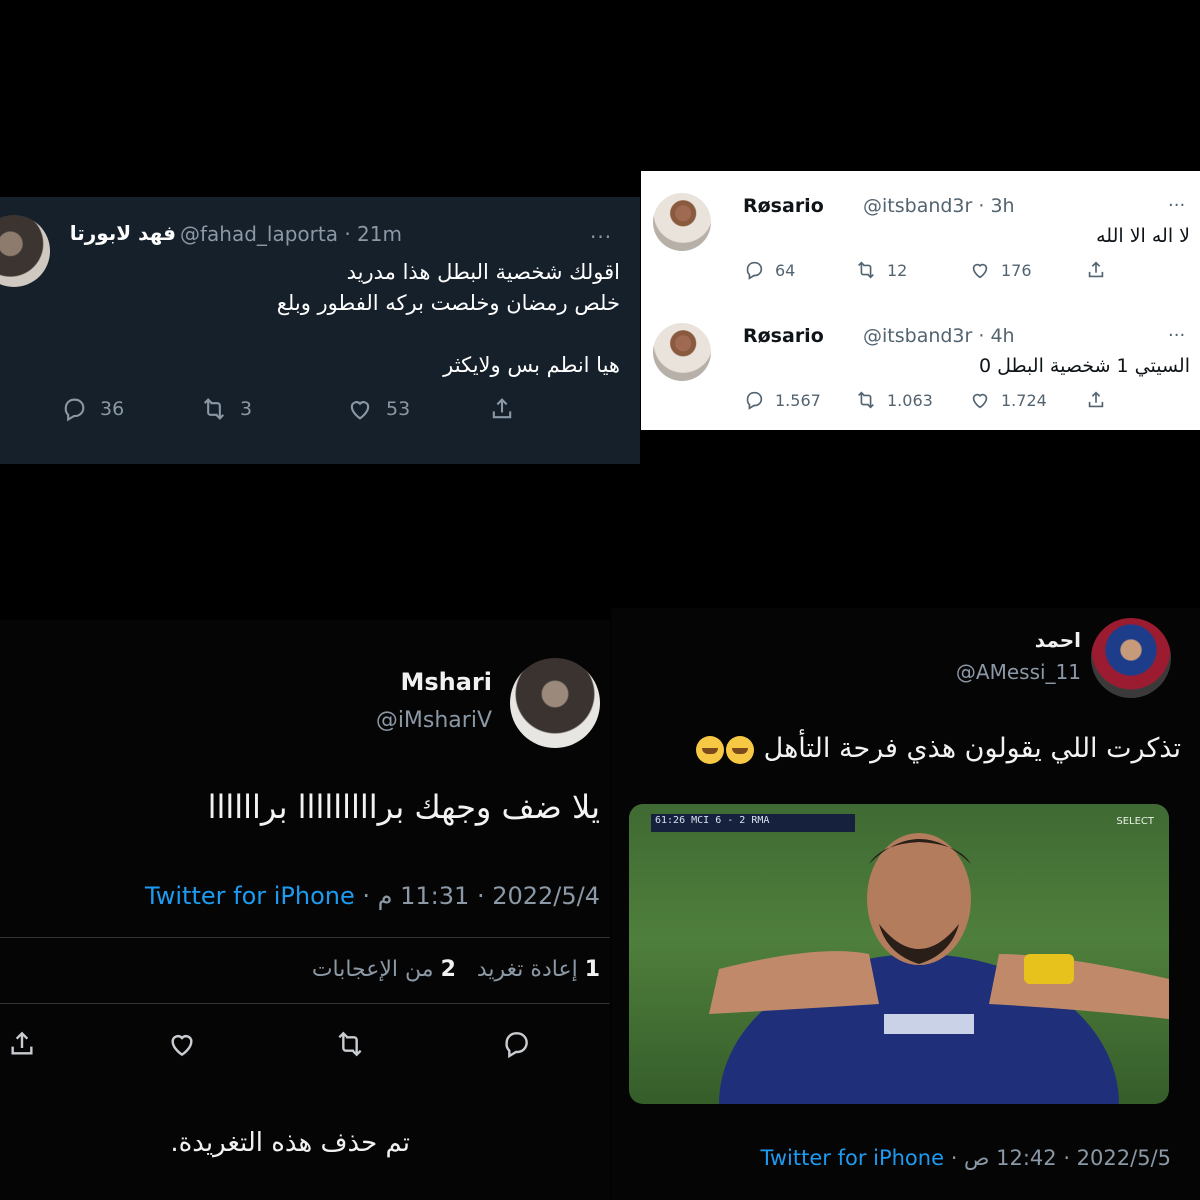 Image resolution: width=1200 pixels, height=1200 pixels. I want to click on retweet-count: 3, so click(246, 409).